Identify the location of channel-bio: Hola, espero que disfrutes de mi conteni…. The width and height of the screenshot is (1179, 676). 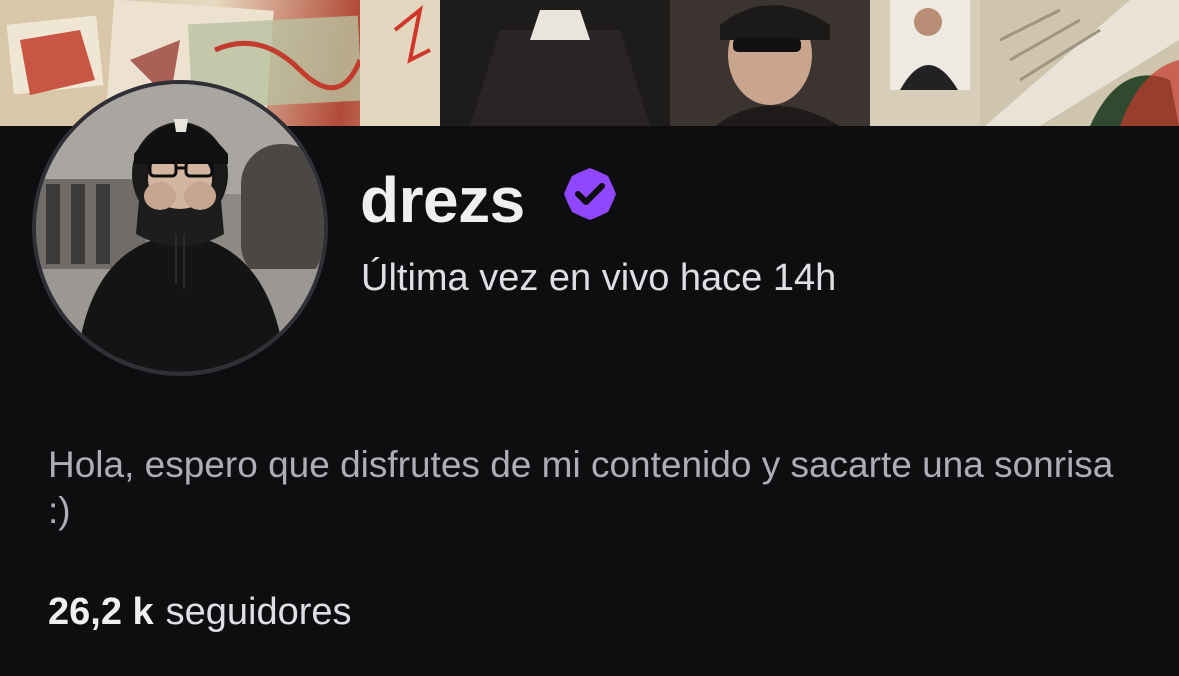
(581, 487).